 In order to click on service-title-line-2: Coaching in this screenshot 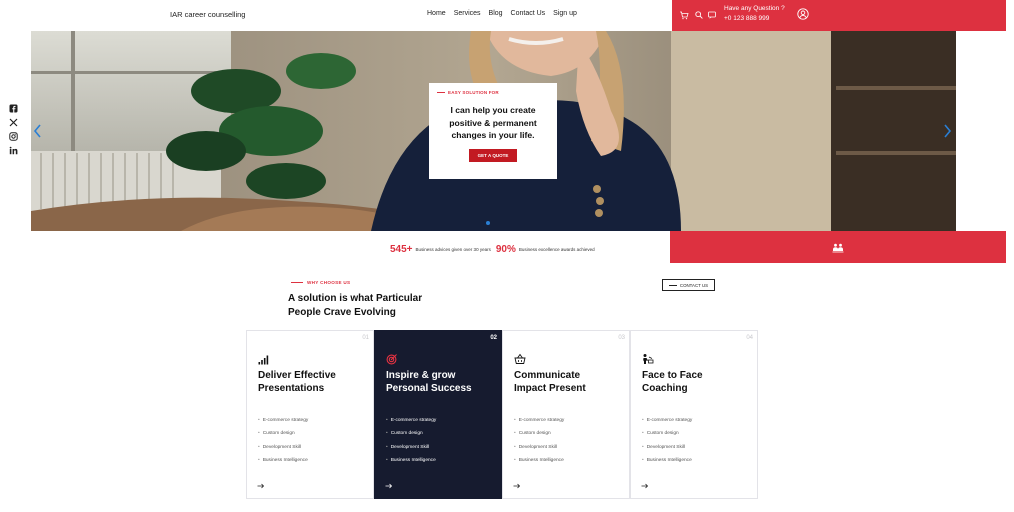, I will do `click(665, 388)`.